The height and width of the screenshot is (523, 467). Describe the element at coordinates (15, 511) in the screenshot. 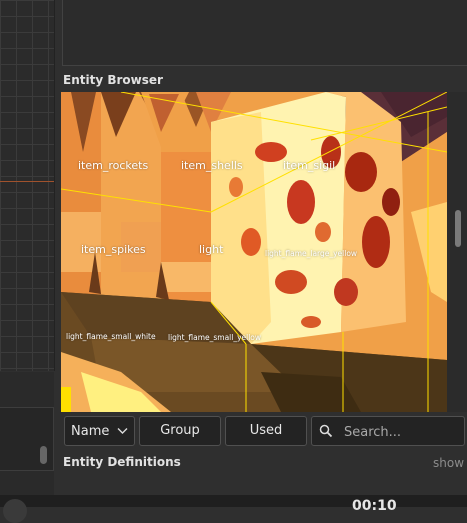

I see `status-bar-avatar` at that location.